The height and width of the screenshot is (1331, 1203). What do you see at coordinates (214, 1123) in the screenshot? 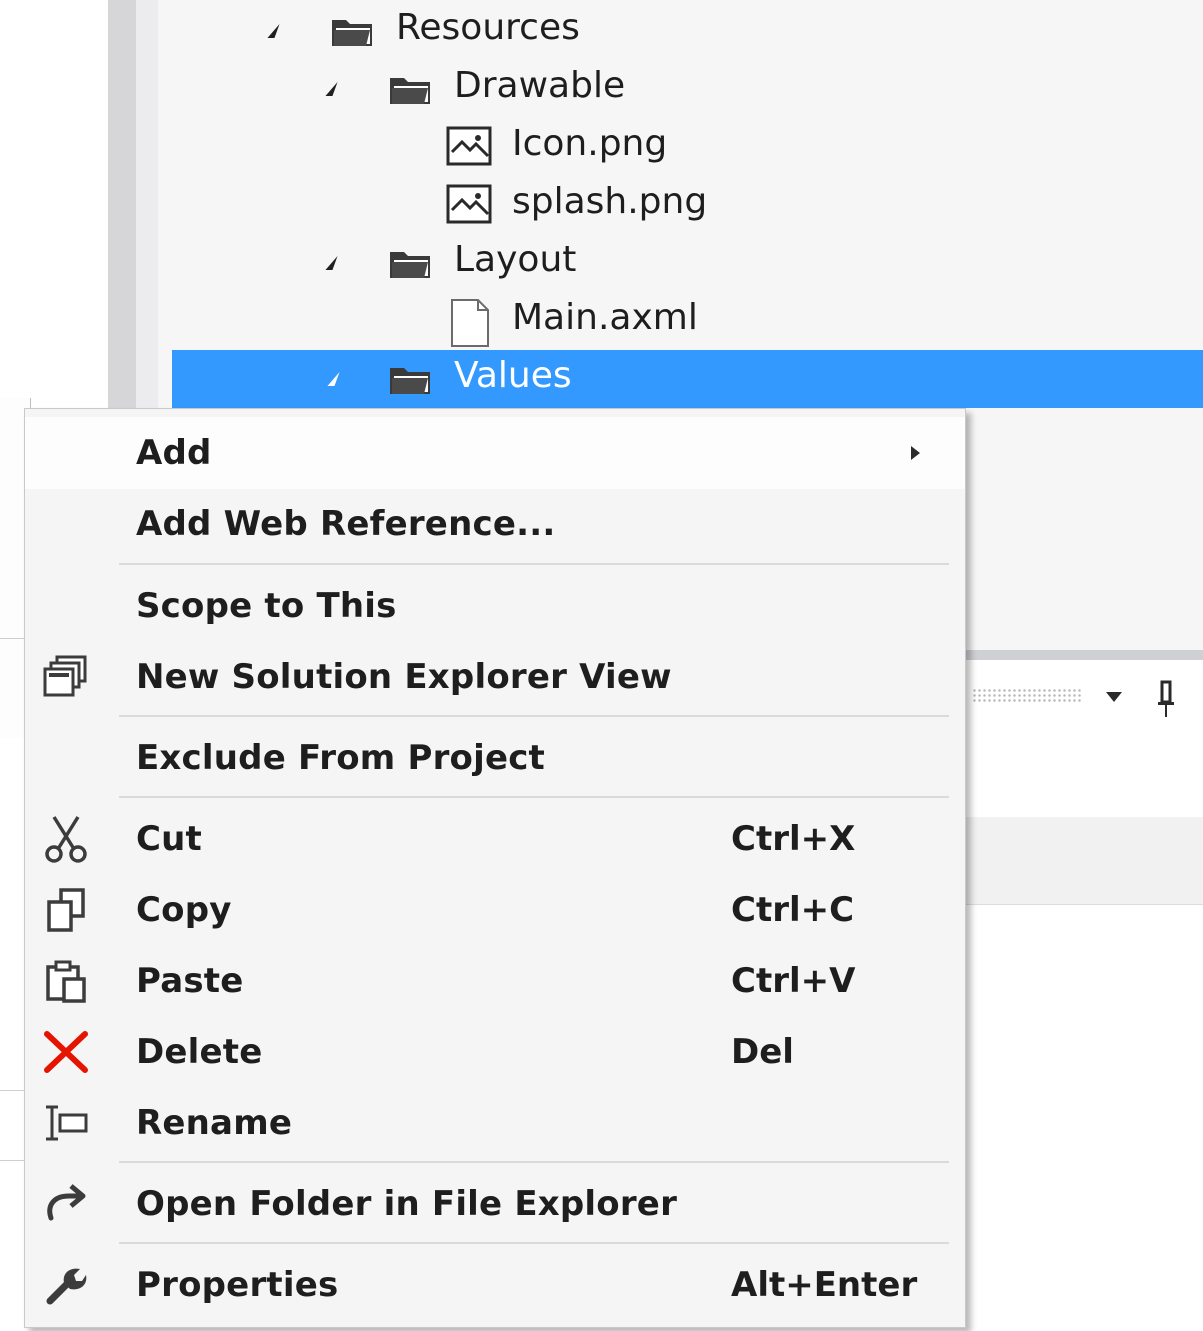
I see `menu-item-label: Rename` at bounding box center [214, 1123].